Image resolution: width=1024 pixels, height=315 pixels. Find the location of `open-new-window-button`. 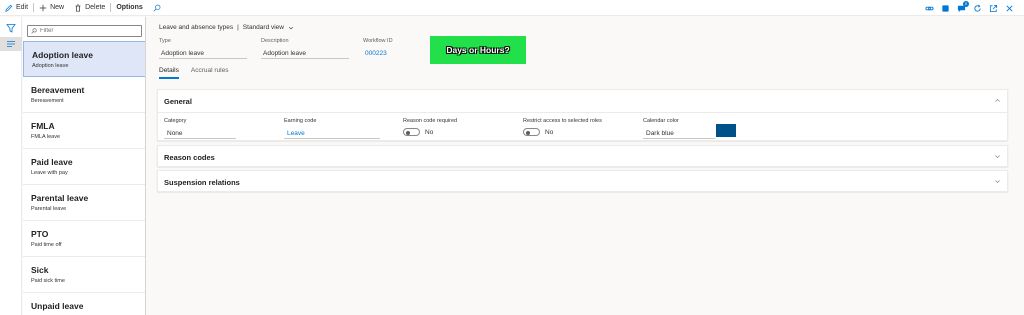

open-new-window-button is located at coordinates (993, 8).